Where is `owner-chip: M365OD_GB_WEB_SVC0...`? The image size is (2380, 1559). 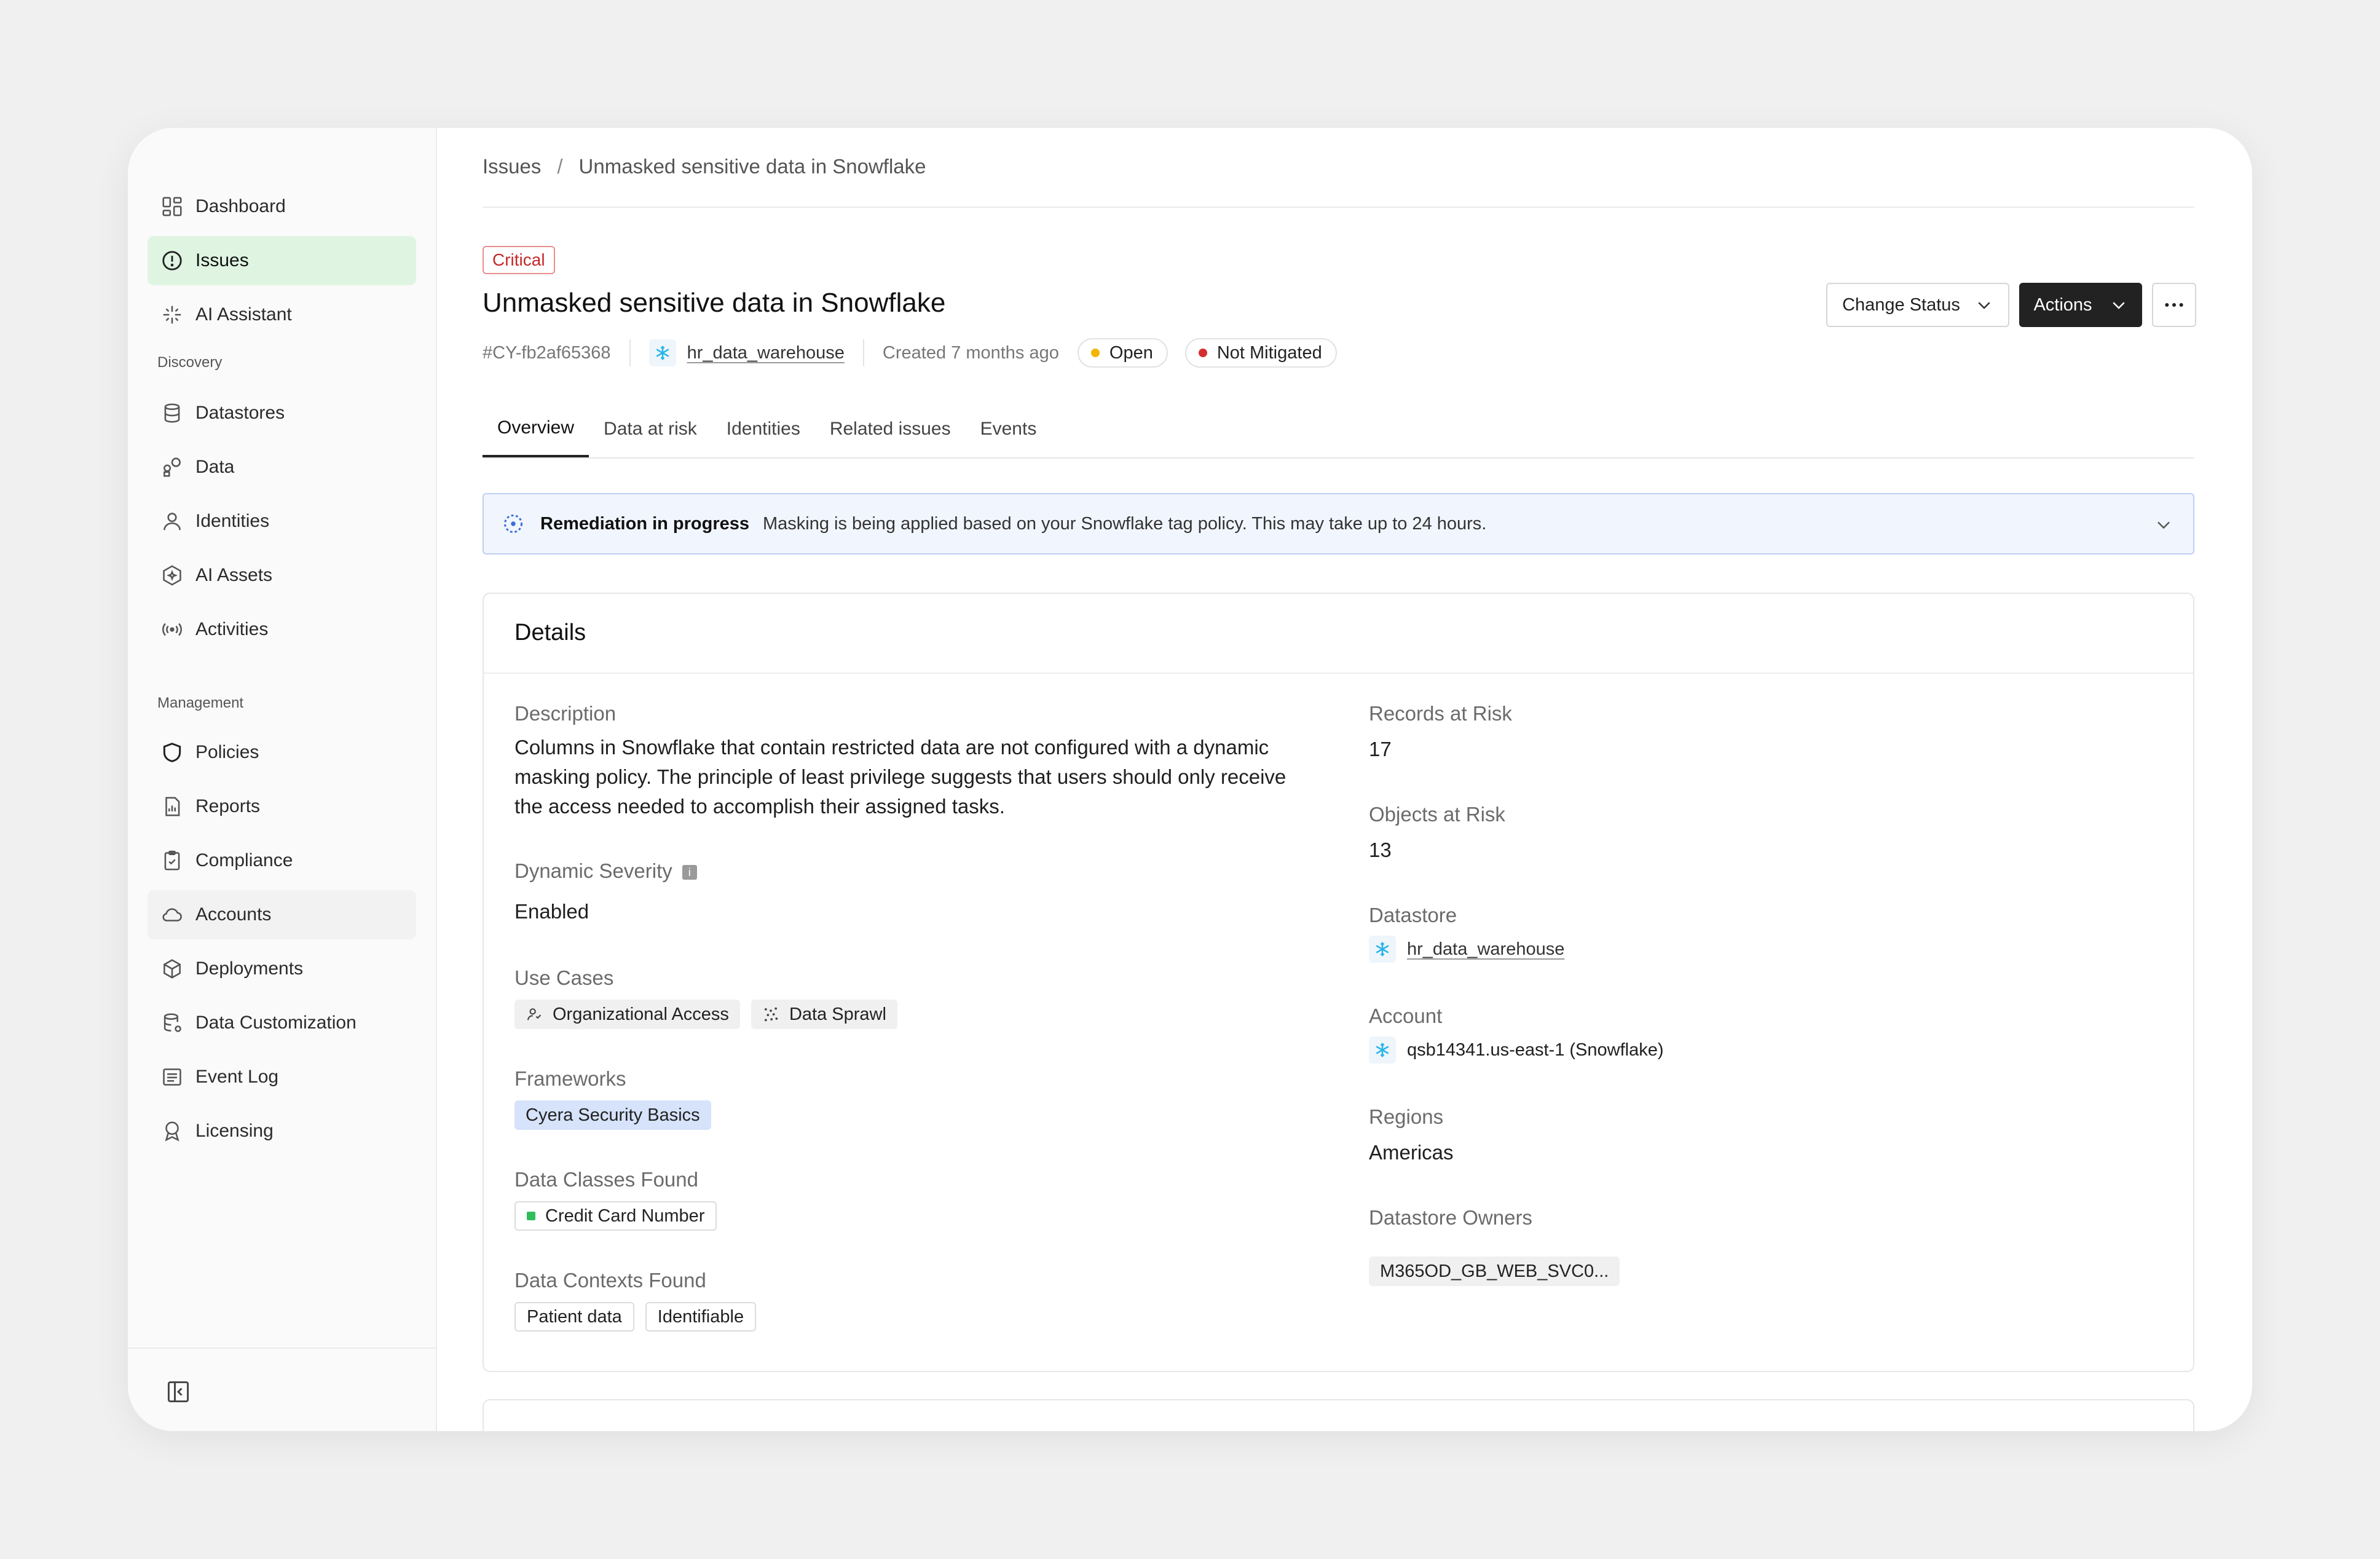
owner-chip: M365OD_GB_WEB_SVC0... is located at coordinates (1494, 1271).